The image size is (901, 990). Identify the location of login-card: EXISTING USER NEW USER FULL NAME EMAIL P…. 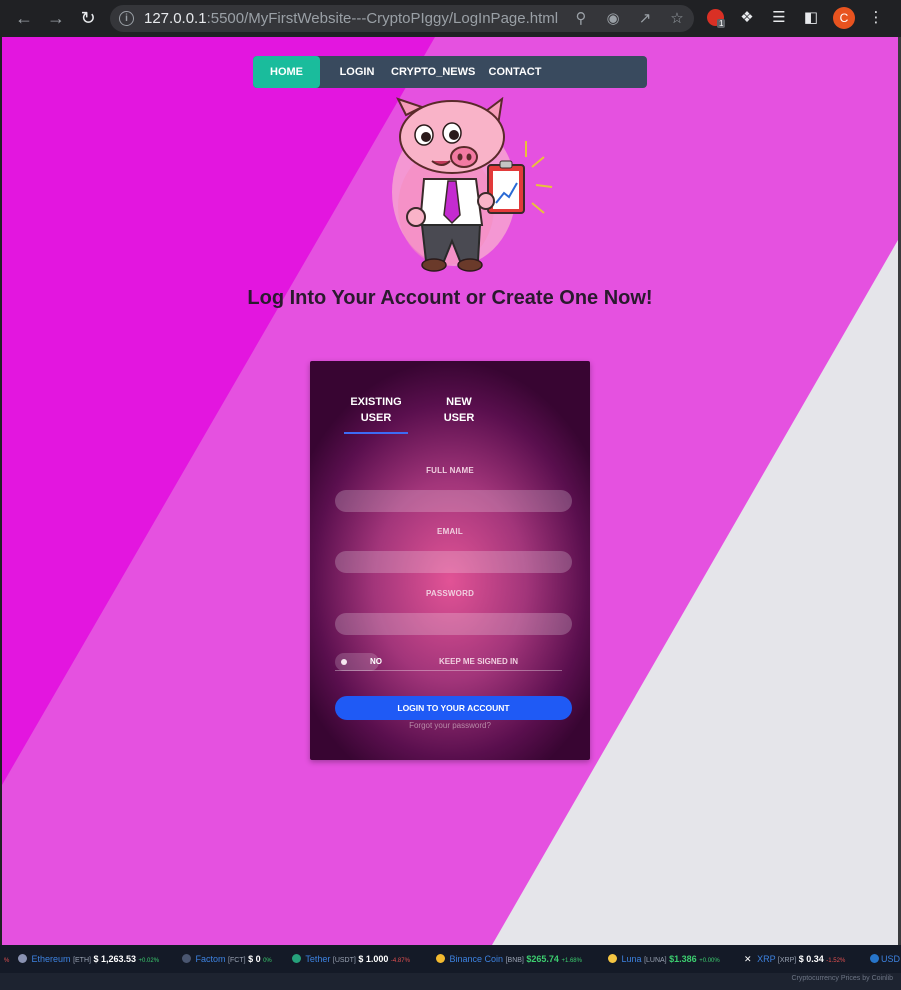
(450, 560).